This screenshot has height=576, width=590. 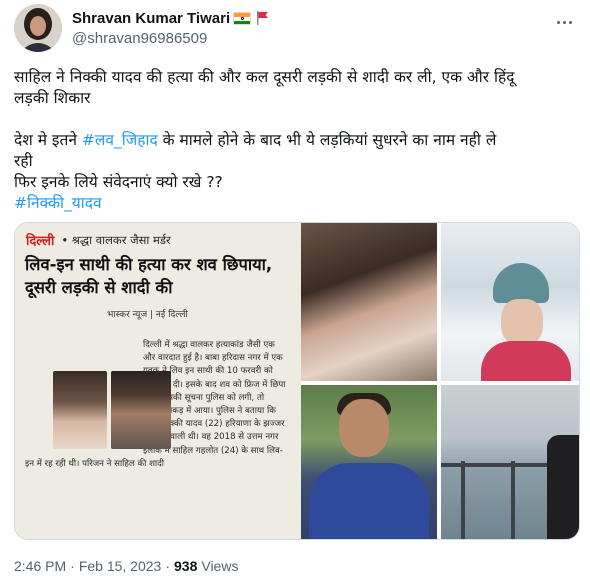 What do you see at coordinates (116, 239) in the screenshot?
I see `clipping-kicker: • श्रद्धा वालकर जैसा मर्डर` at bounding box center [116, 239].